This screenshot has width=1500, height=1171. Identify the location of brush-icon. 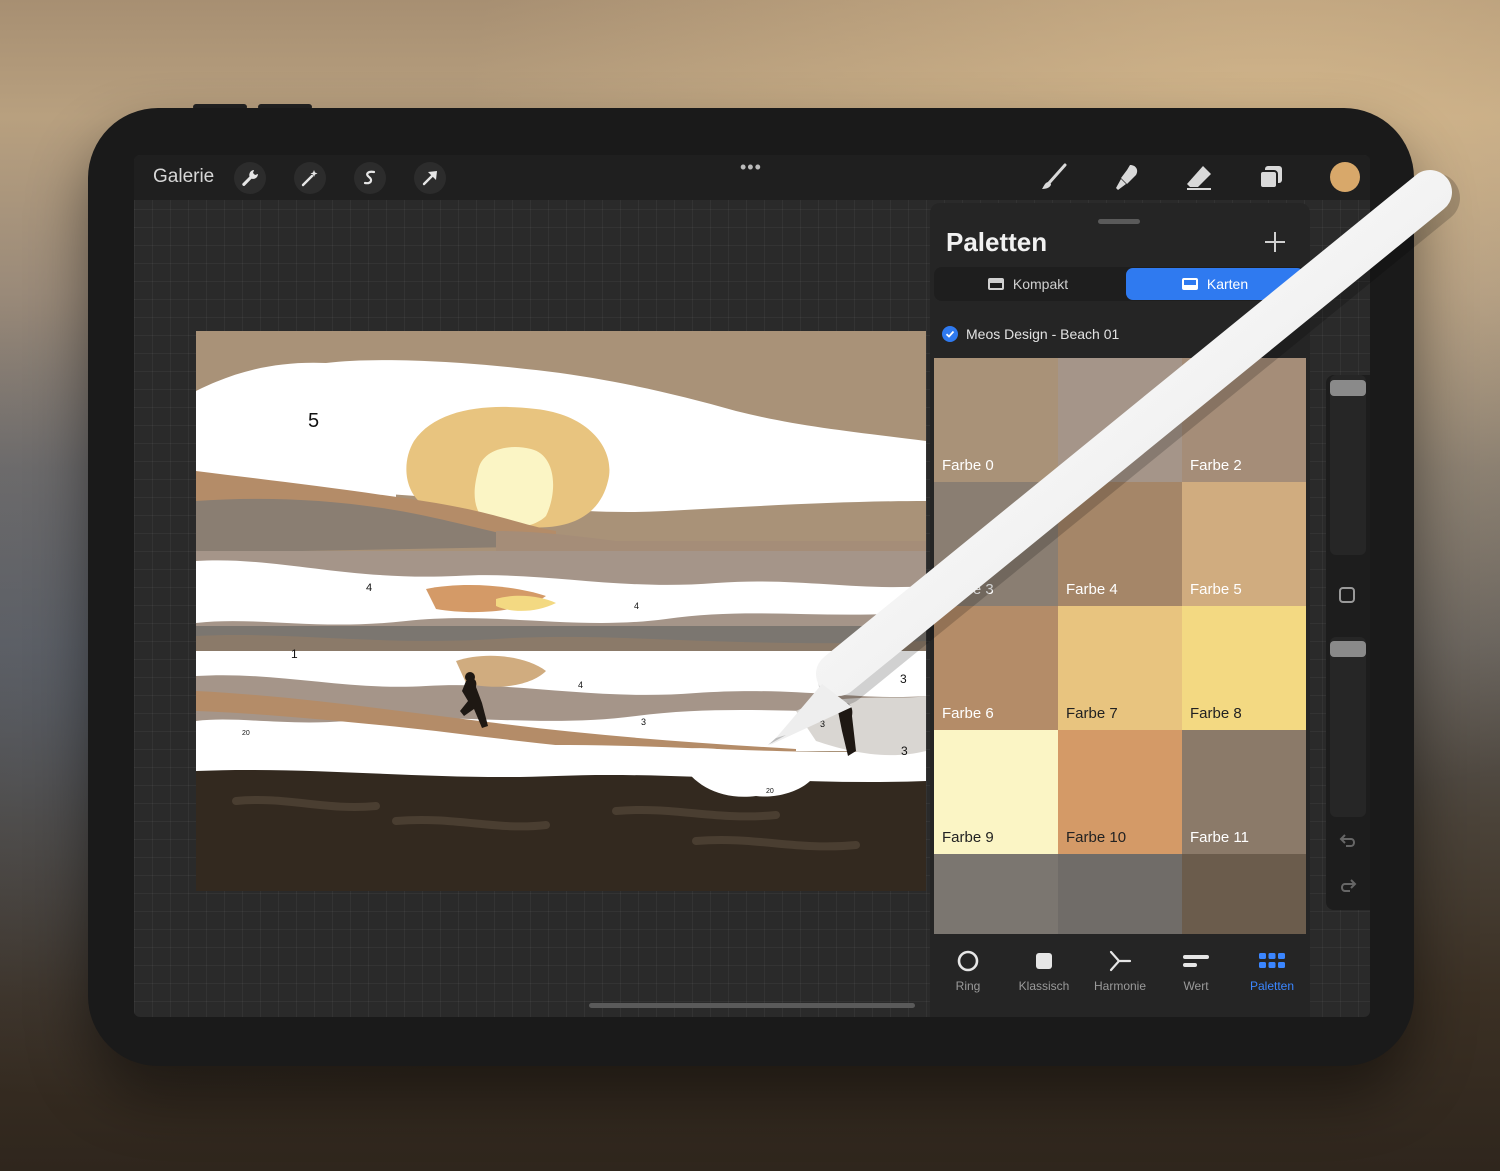
(1054, 177).